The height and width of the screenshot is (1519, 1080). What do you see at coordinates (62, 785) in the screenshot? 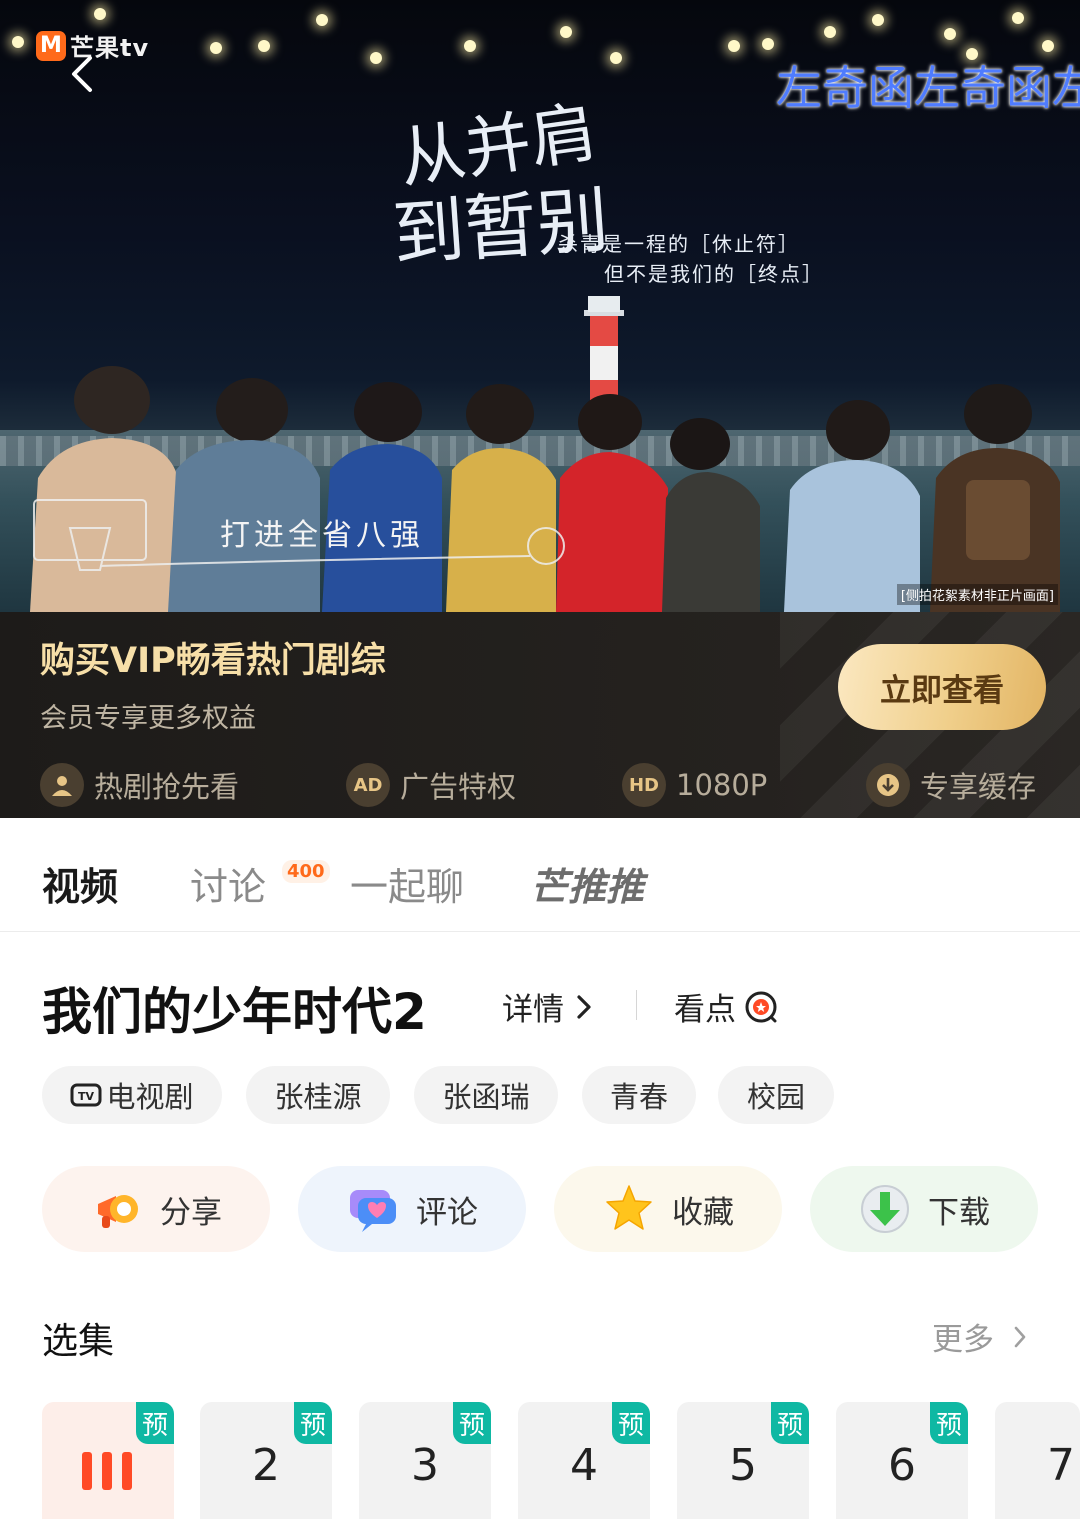
I see `crown-user-icon` at bounding box center [62, 785].